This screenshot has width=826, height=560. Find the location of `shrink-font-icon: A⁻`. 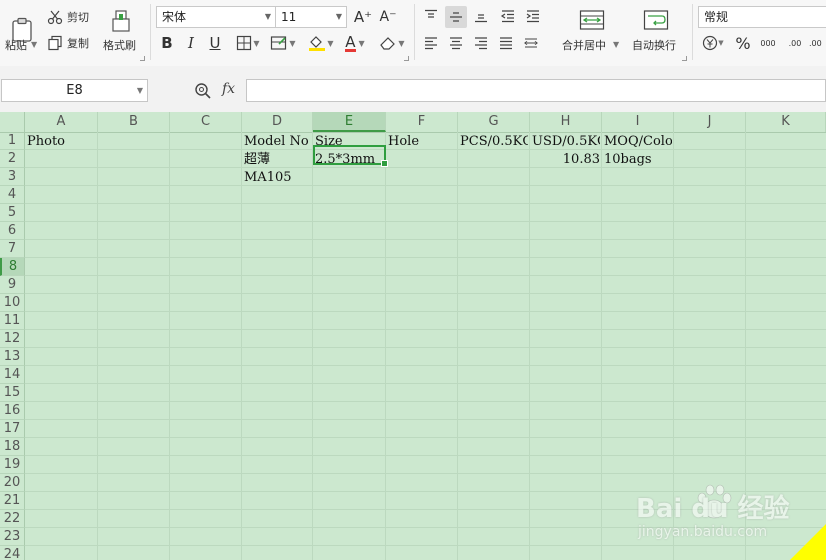

shrink-font-icon: A⁻ is located at coordinates (388, 17).